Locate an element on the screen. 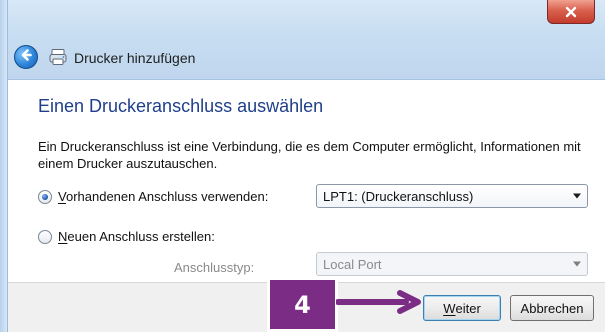 The width and height of the screenshot is (605, 332). accesskey-w: W is located at coordinates (449, 308).